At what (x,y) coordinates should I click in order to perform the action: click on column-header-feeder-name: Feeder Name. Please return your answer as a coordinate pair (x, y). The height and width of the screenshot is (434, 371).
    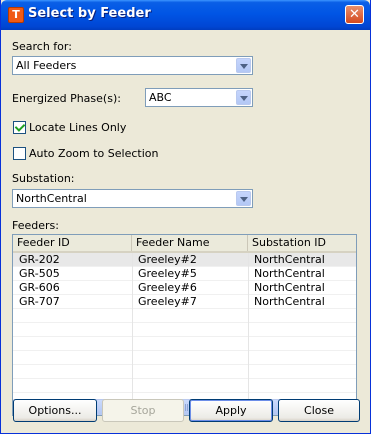
    Looking at the image, I should click on (190, 243).